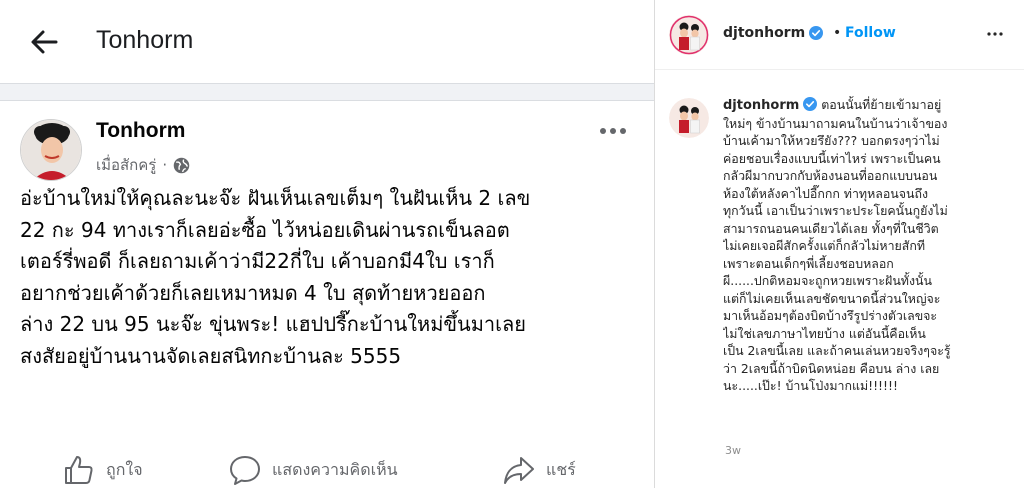  What do you see at coordinates (832, 158) in the screenshot?
I see `caption-line: ค่อยชอบเรื่องแบบนี้เท่าไหร่ เพราะเป็นคน` at bounding box center [832, 158].